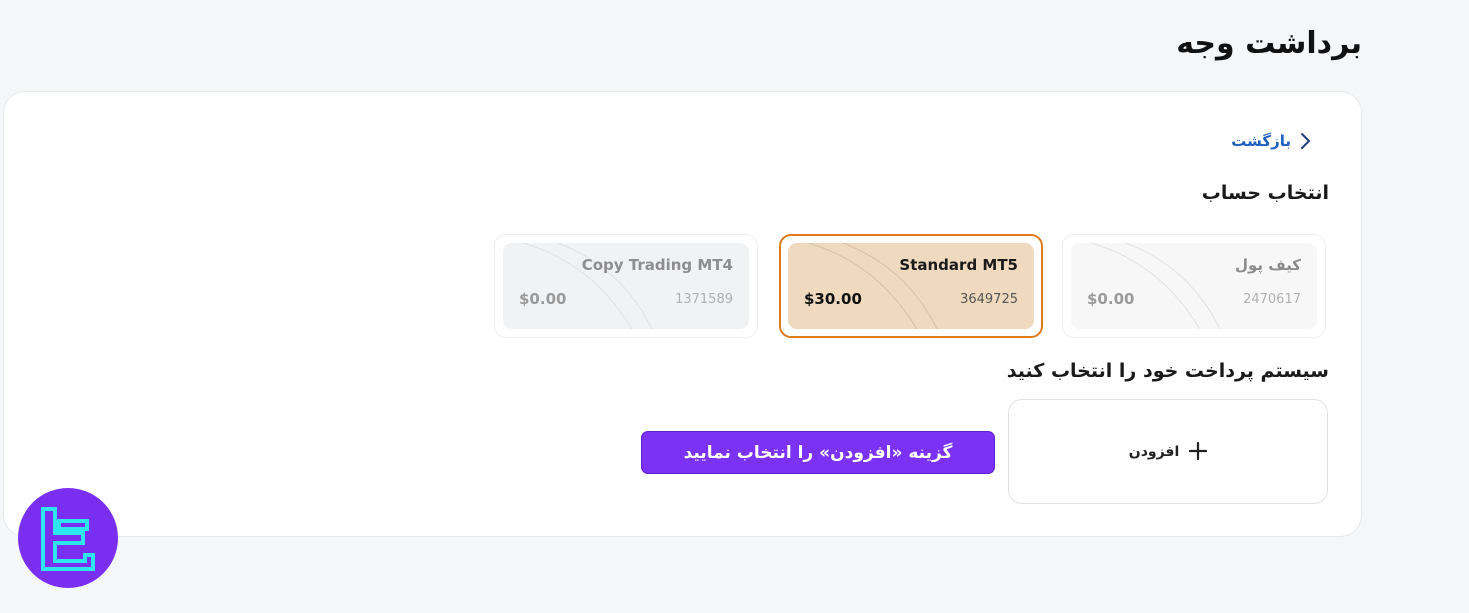 The width and height of the screenshot is (1469, 613). Describe the element at coordinates (1269, 43) in the screenshot. I see `page-title: برداشت وجه` at that location.